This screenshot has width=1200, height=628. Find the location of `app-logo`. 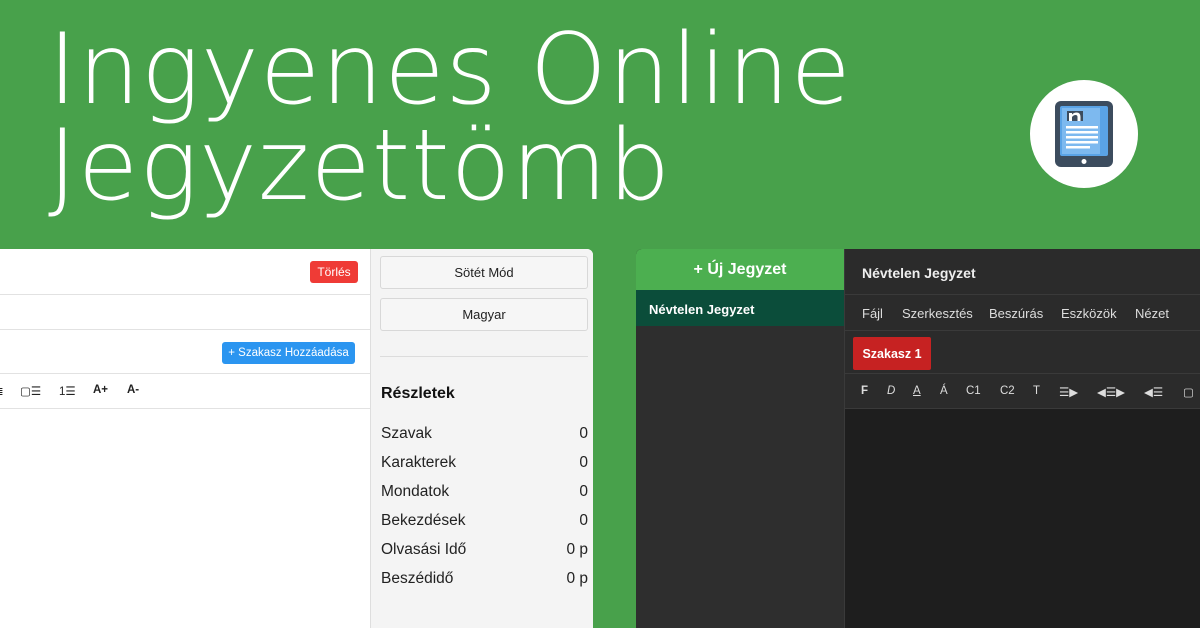

app-logo is located at coordinates (1084, 134).